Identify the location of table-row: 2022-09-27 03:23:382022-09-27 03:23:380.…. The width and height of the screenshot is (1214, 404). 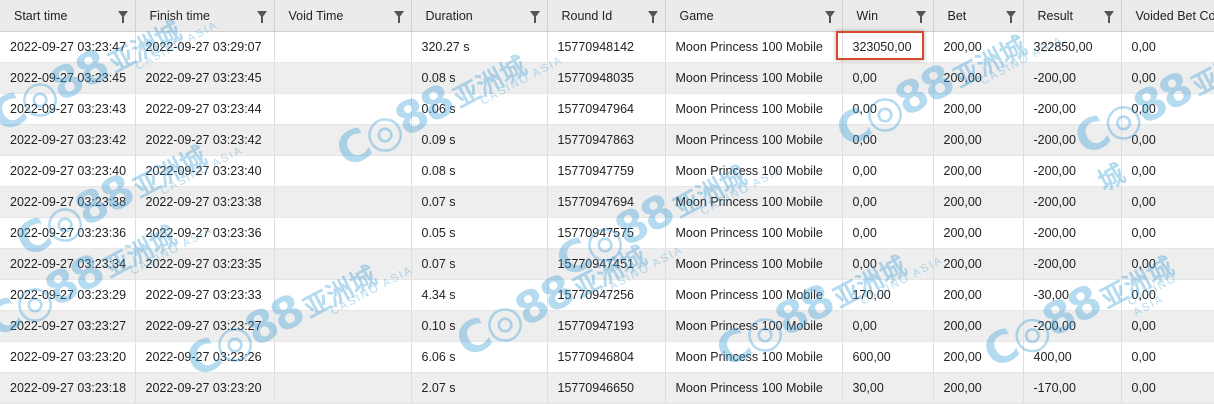
(607, 202).